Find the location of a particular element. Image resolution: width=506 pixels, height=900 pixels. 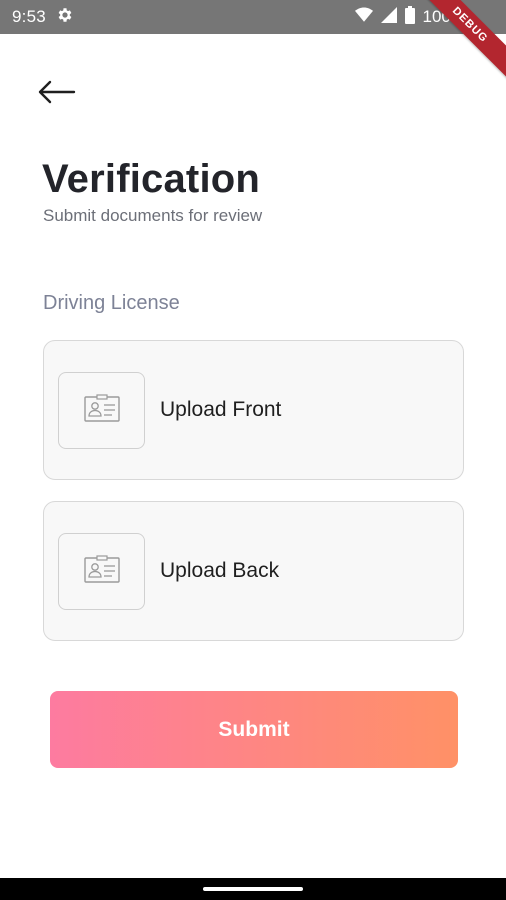

submit-button: Submit is located at coordinates (254, 729).